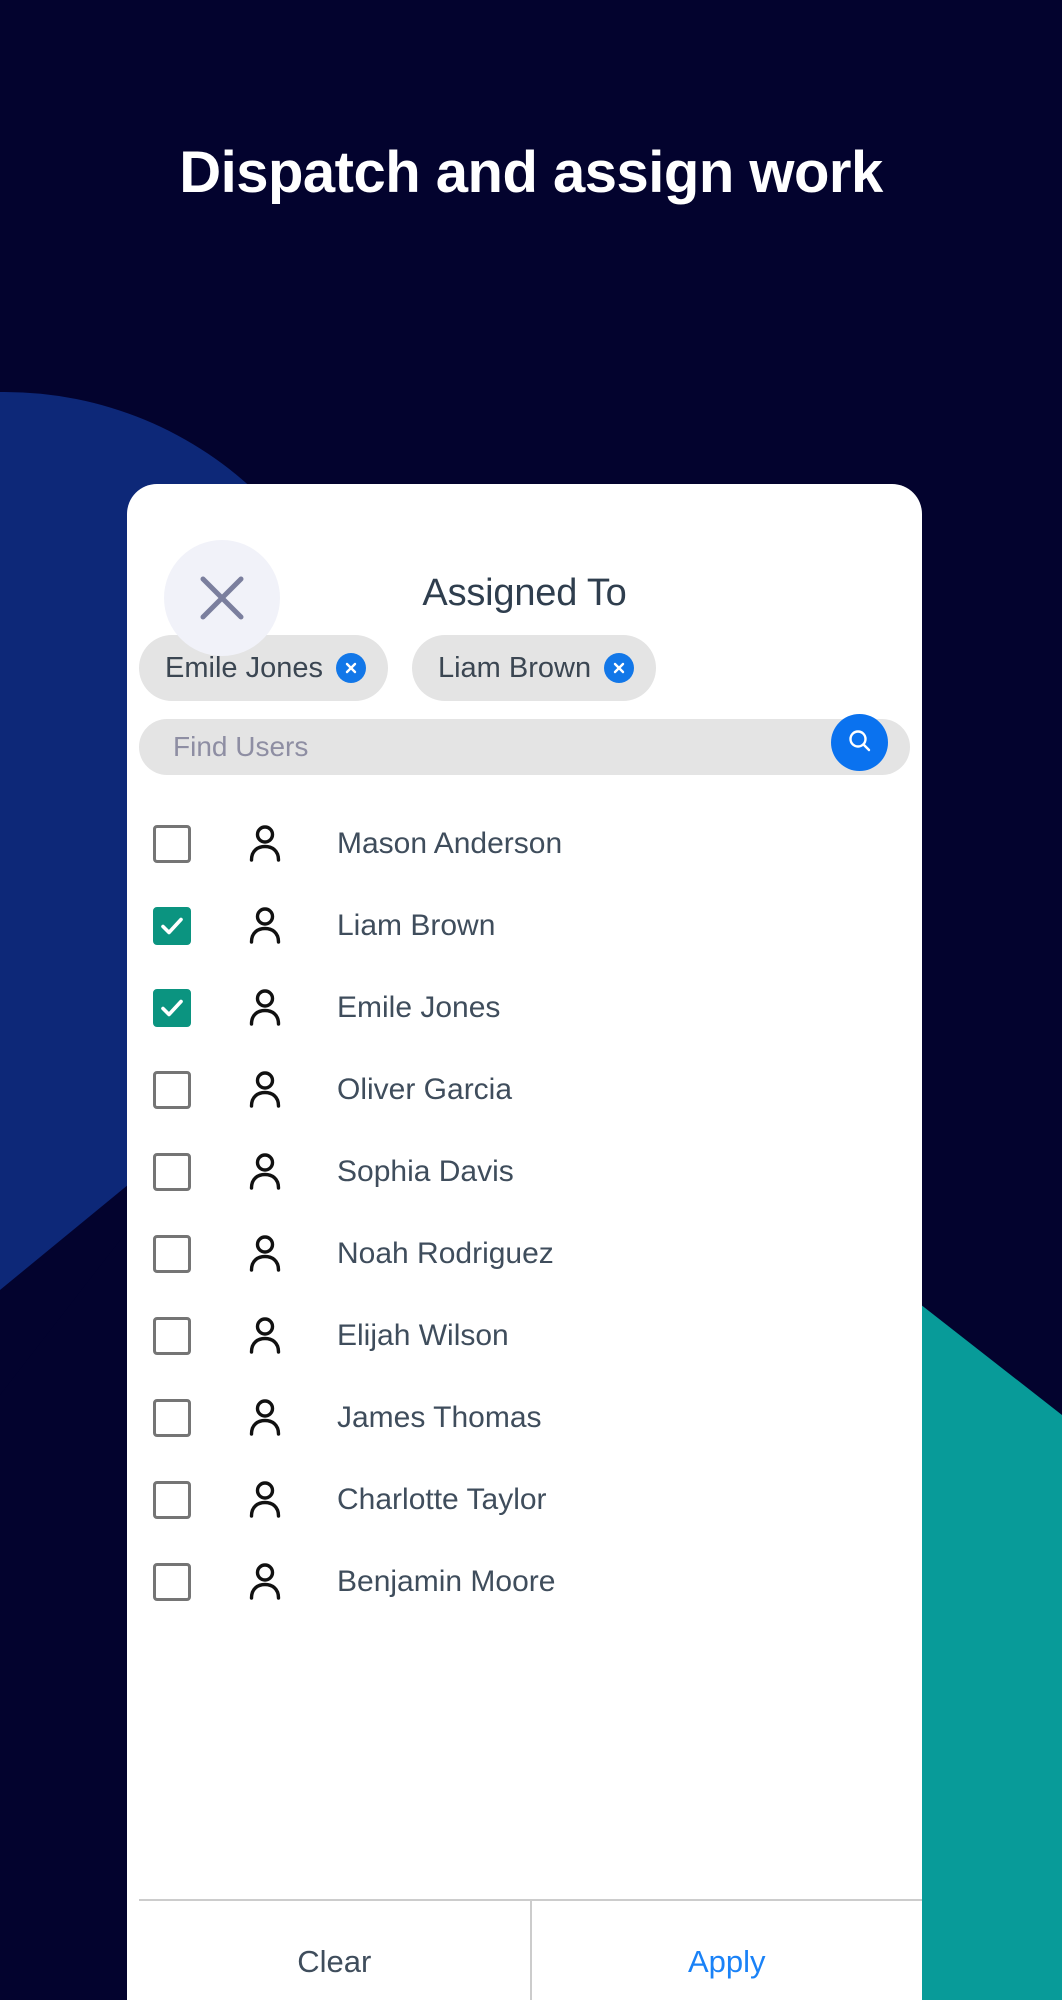 The image size is (1062, 2000). I want to click on user-name: Benjamin Moore, so click(446, 1581).